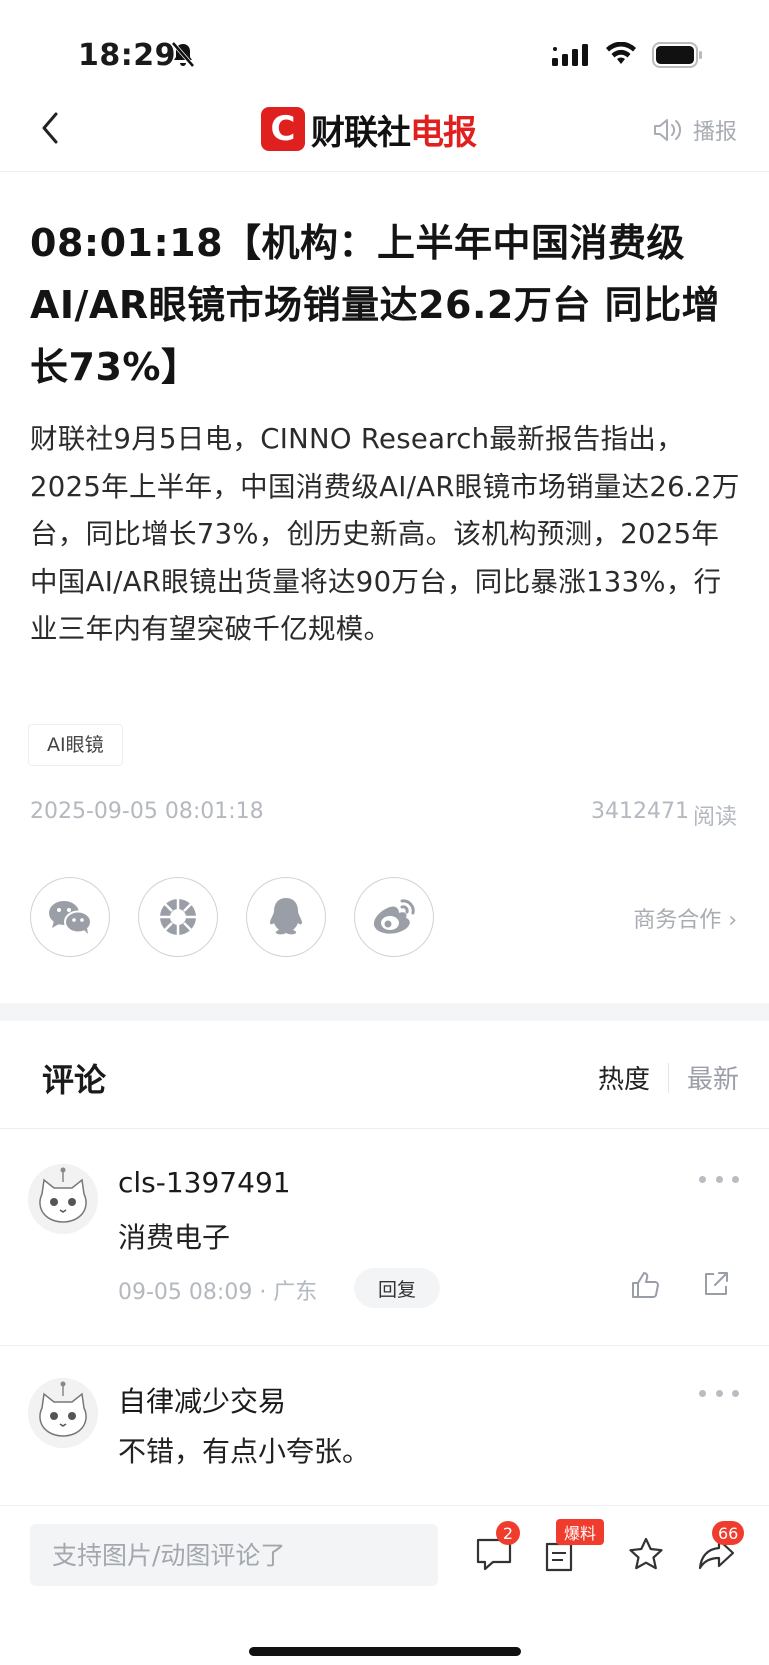 Image resolution: width=769 pixels, height=1665 pixels. What do you see at coordinates (244, 1451) in the screenshot?
I see `comment-text: 不错，有点小夸张。` at bounding box center [244, 1451].